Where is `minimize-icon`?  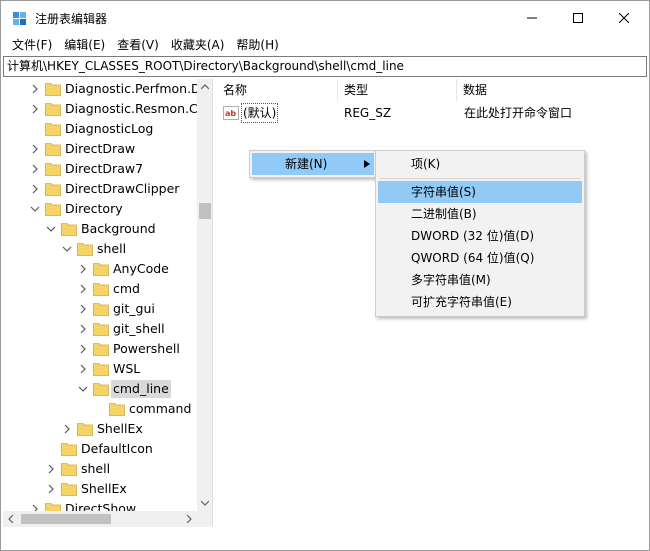
minimize-icon is located at coordinates (532, 18).